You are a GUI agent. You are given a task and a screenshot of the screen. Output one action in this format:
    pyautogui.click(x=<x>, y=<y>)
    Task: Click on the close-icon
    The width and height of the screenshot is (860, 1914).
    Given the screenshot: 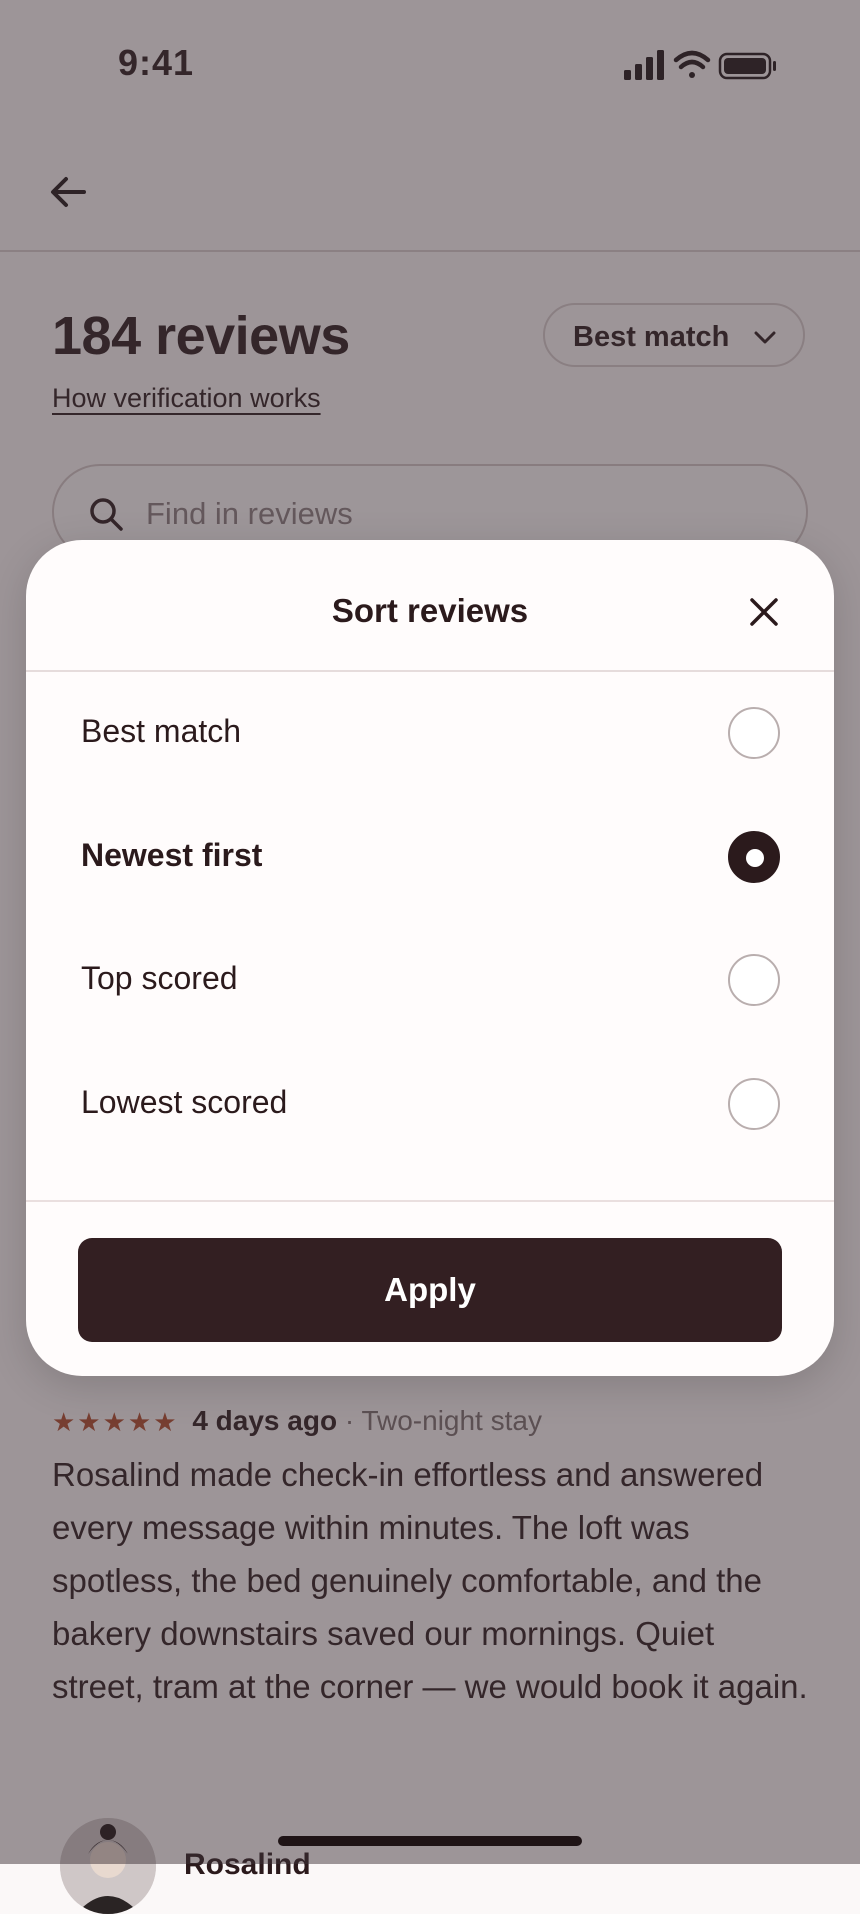 What is the action you would take?
    pyautogui.click(x=764, y=612)
    